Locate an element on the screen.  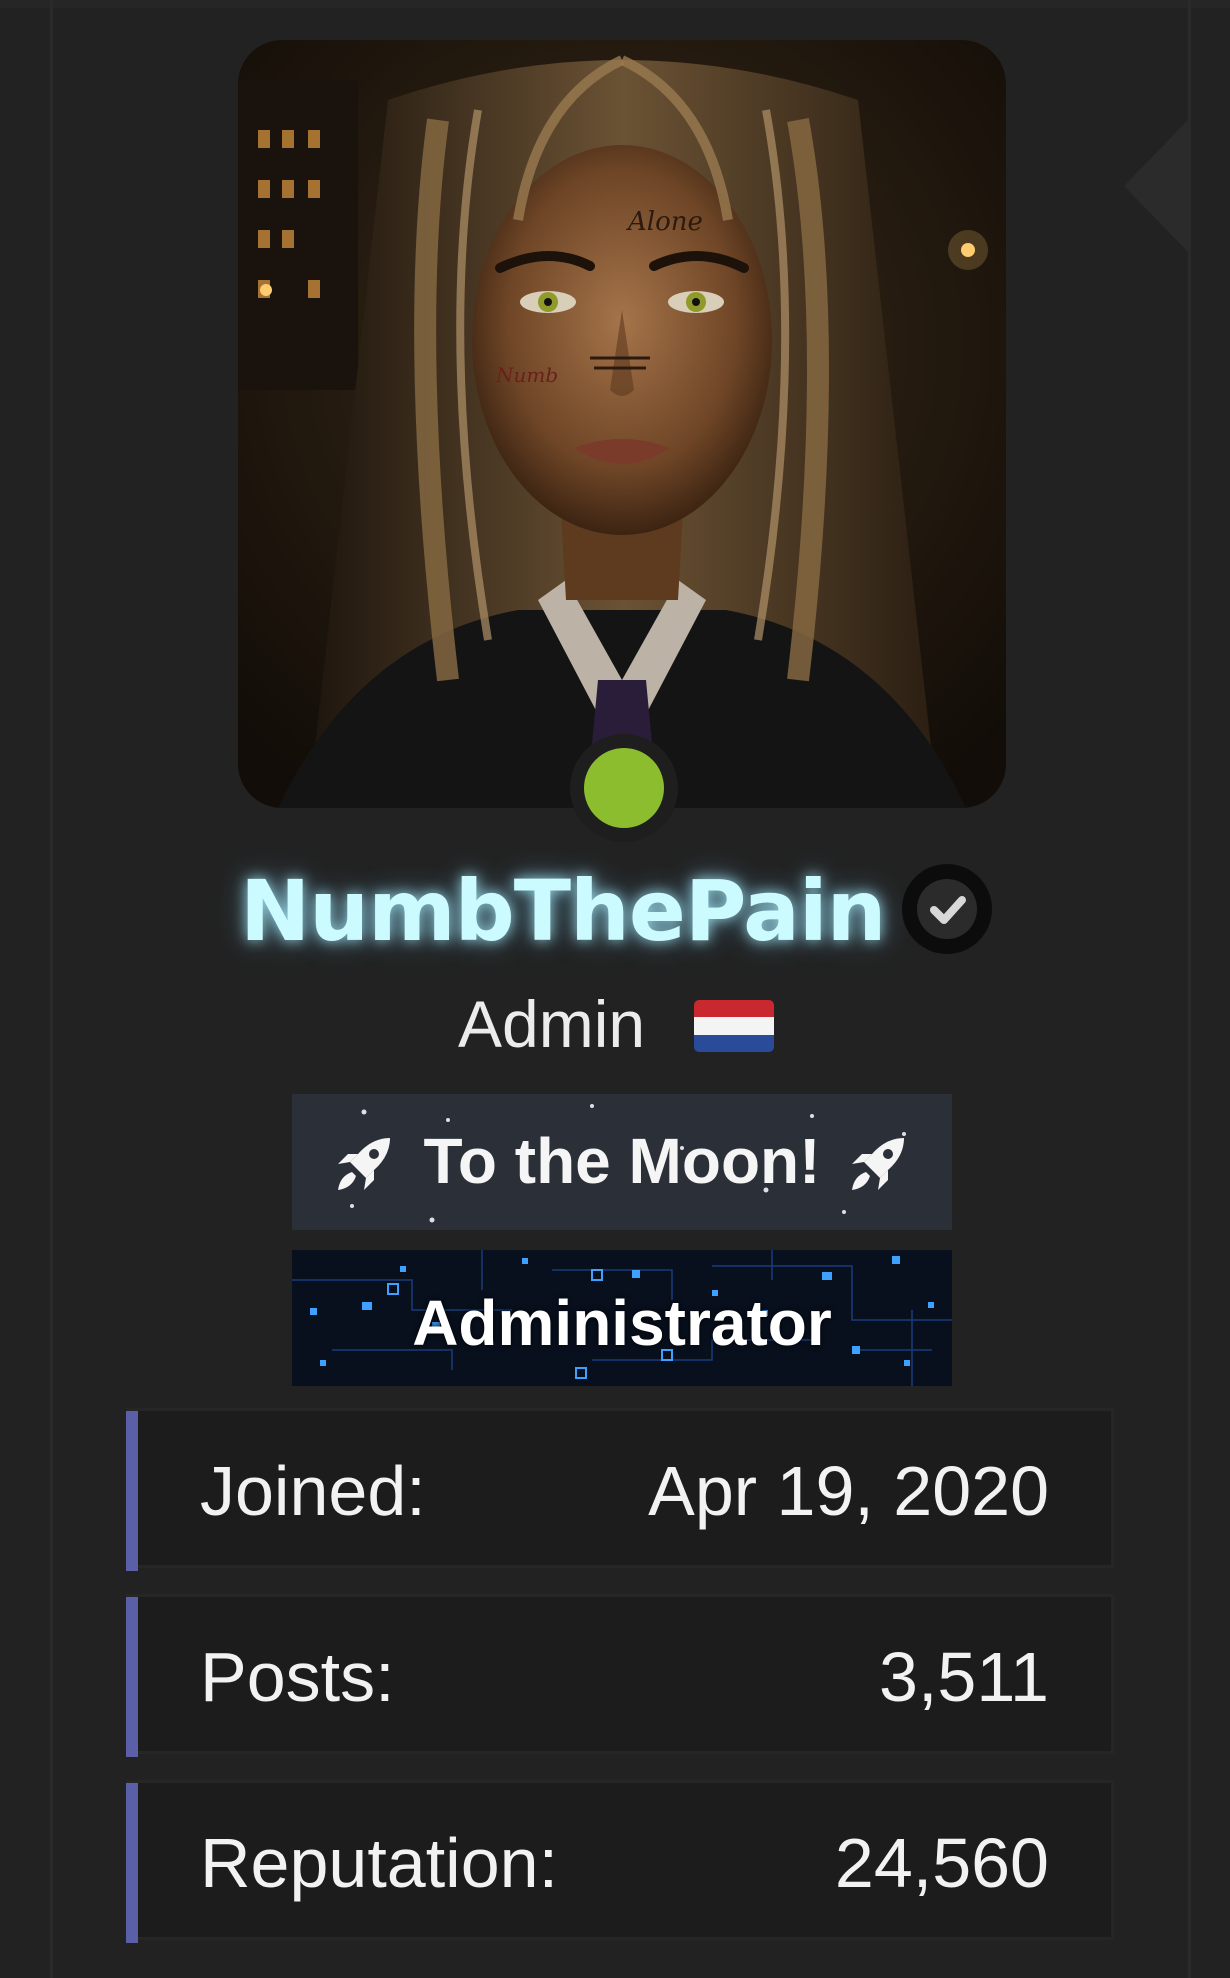
stat-posts: Posts: 3,511 is located at coordinates (620, 1675).